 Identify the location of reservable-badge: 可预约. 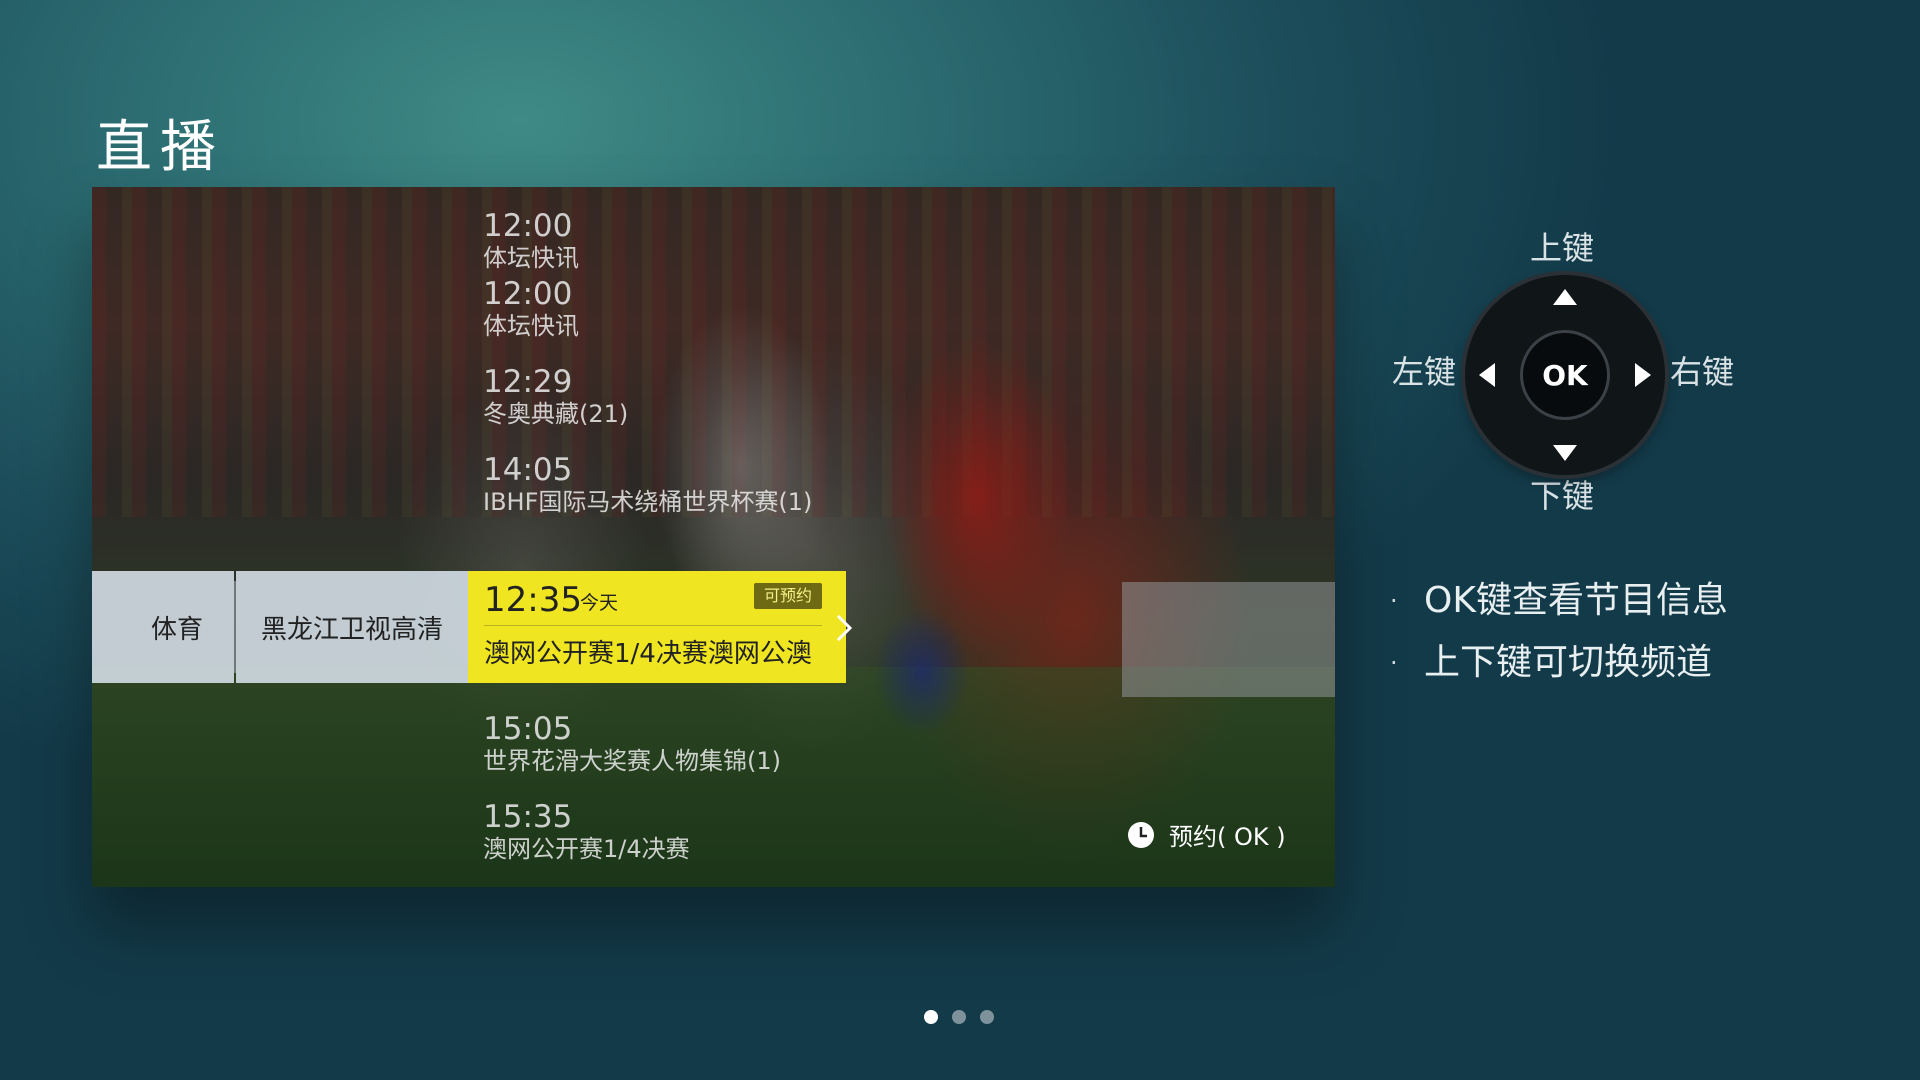
(787, 596).